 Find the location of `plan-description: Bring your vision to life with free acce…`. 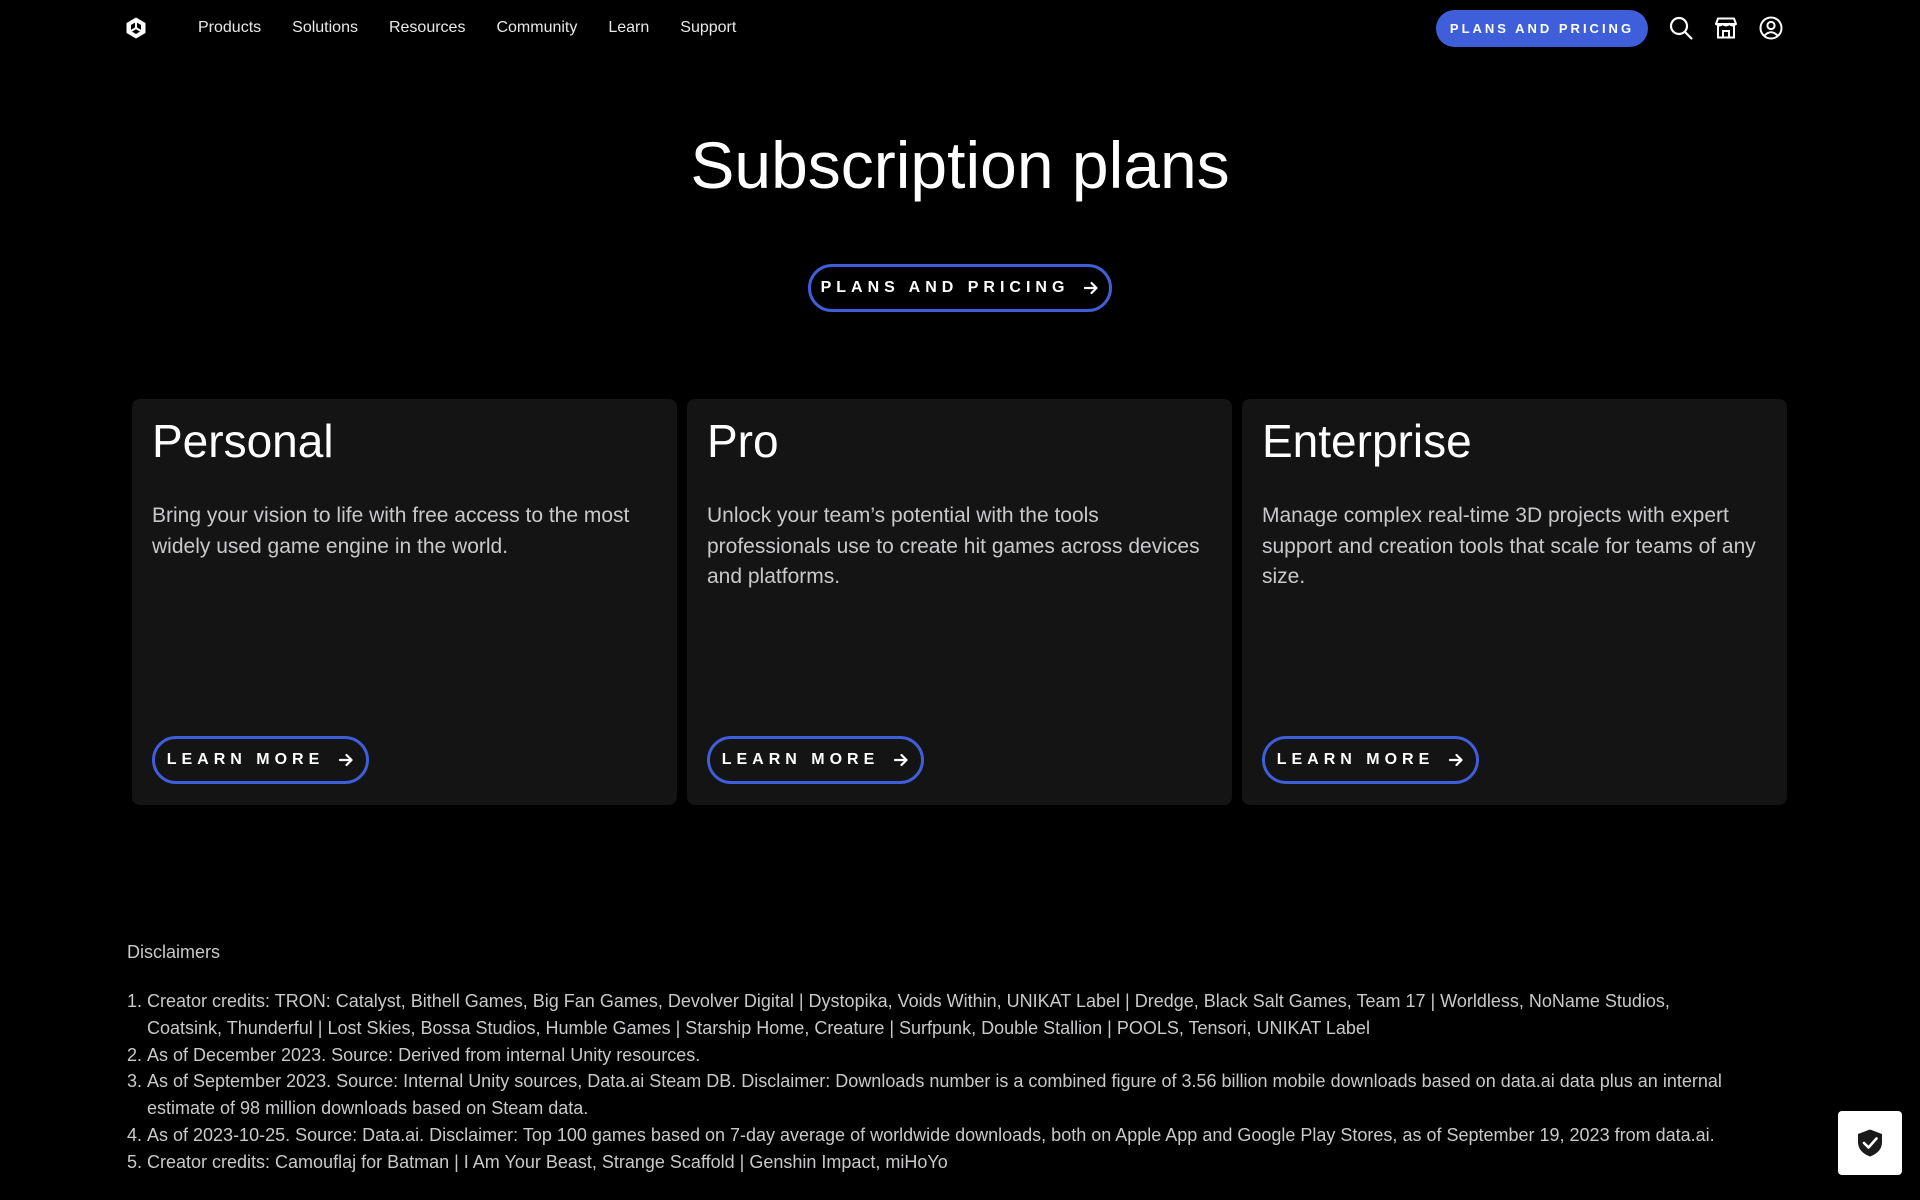

plan-description: Bring your vision to life with free acce… is located at coordinates (391, 531).